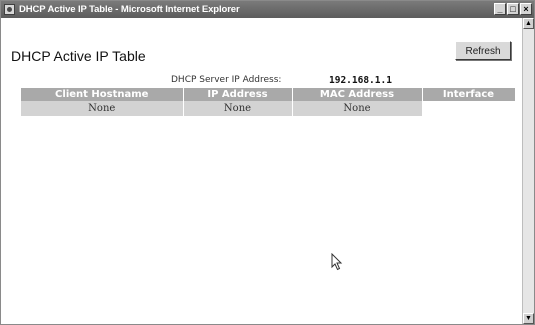 This screenshot has width=535, height=325. I want to click on cell-mac-address: None, so click(357, 108).